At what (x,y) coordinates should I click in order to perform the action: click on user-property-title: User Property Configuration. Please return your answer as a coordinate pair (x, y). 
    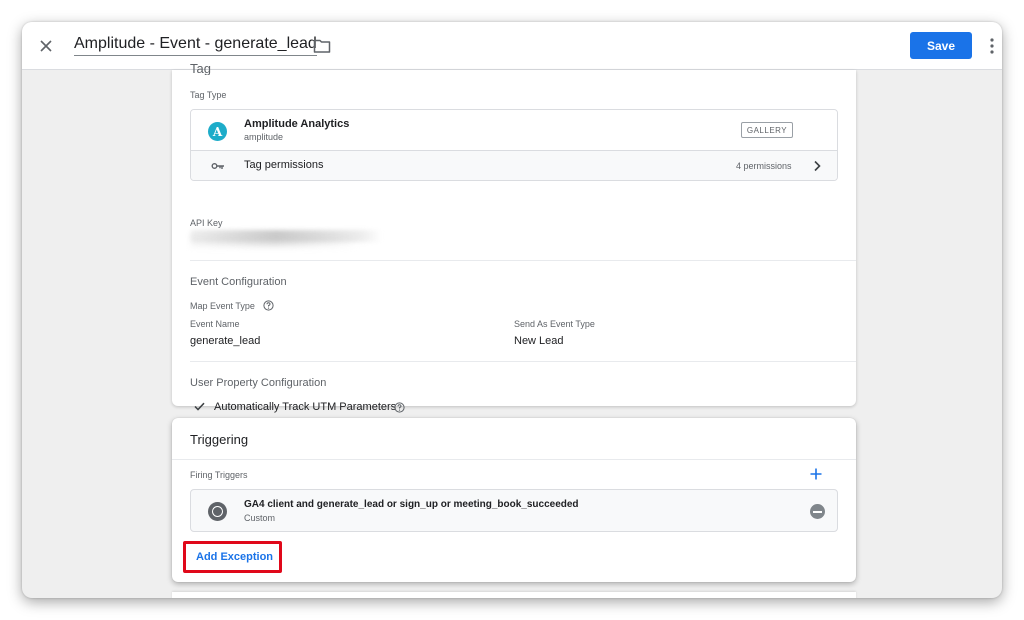
    Looking at the image, I should click on (258, 383).